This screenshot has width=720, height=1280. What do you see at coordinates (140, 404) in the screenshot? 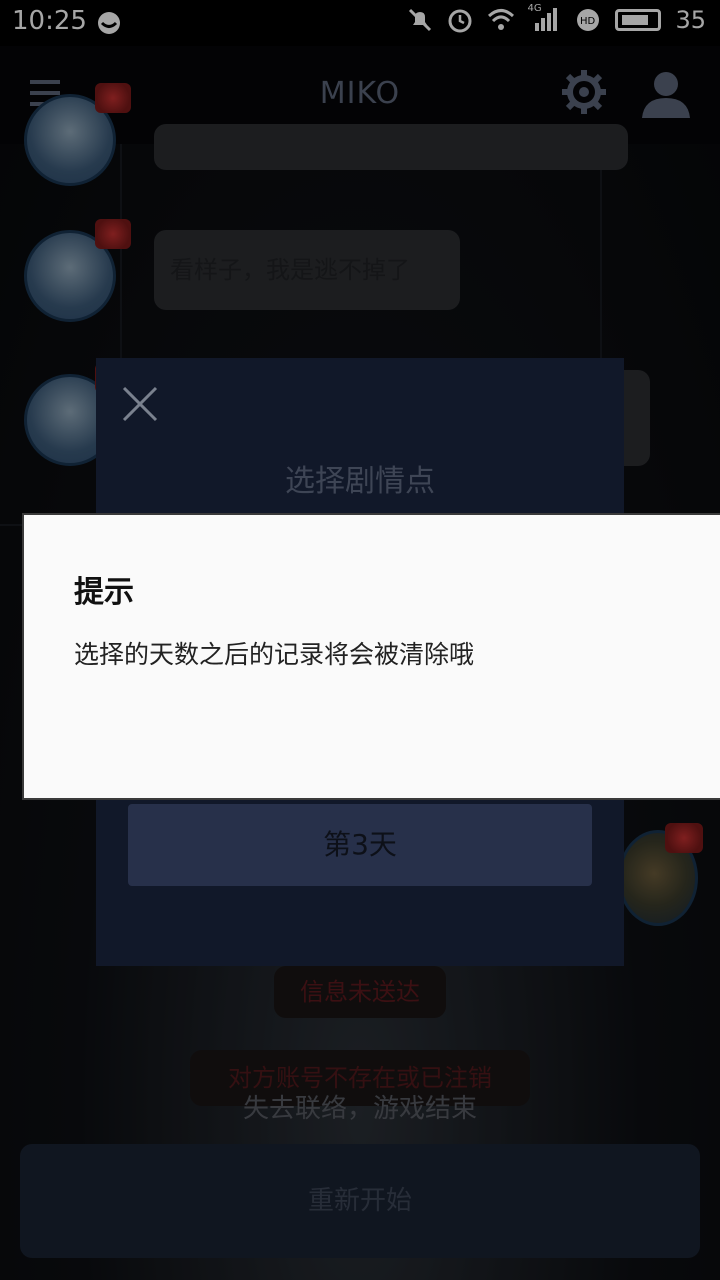
I see `close-icon` at bounding box center [140, 404].